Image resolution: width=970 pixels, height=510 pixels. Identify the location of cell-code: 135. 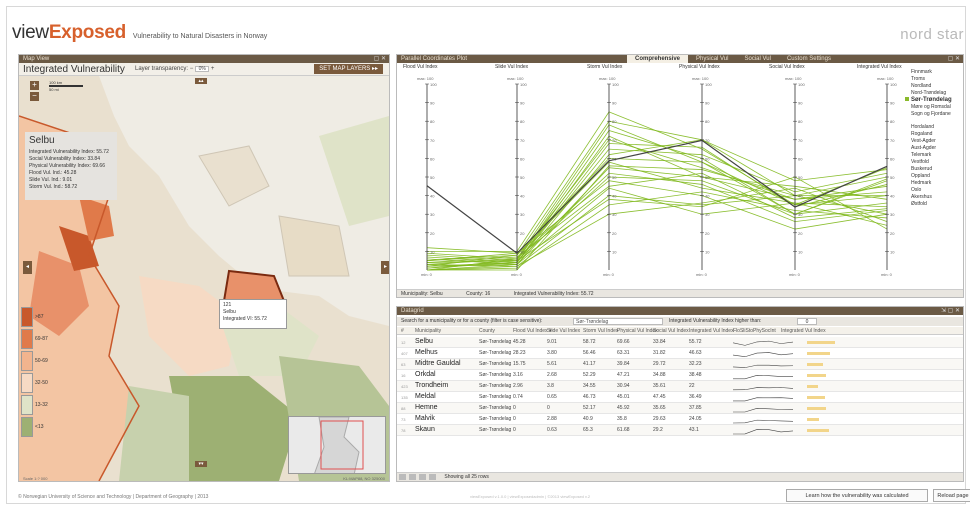
(404, 397).